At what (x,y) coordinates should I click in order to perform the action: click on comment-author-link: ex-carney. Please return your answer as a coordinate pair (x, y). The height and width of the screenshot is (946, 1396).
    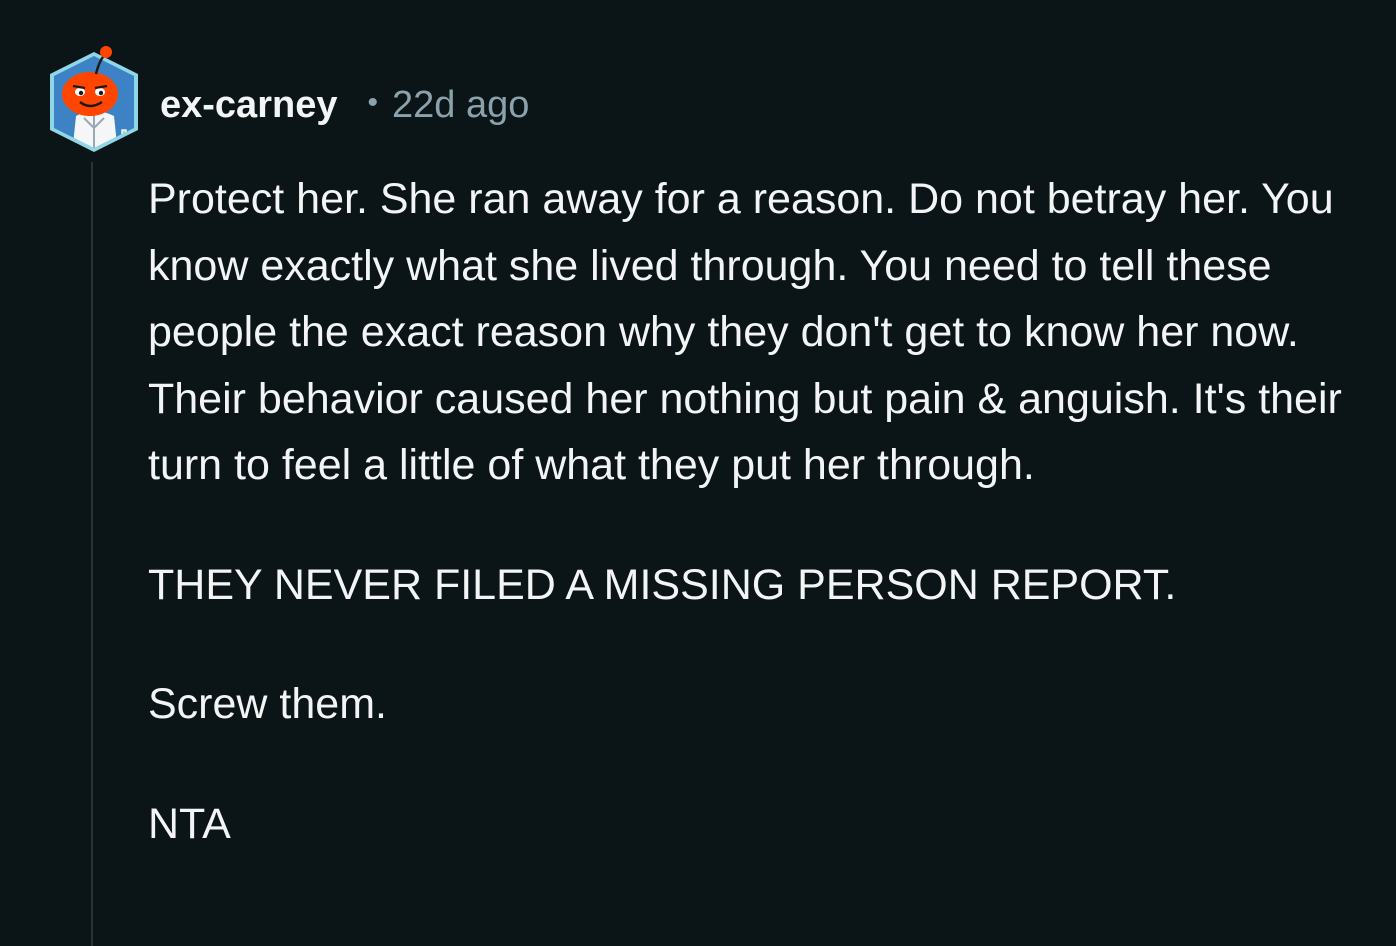
    Looking at the image, I should click on (248, 105).